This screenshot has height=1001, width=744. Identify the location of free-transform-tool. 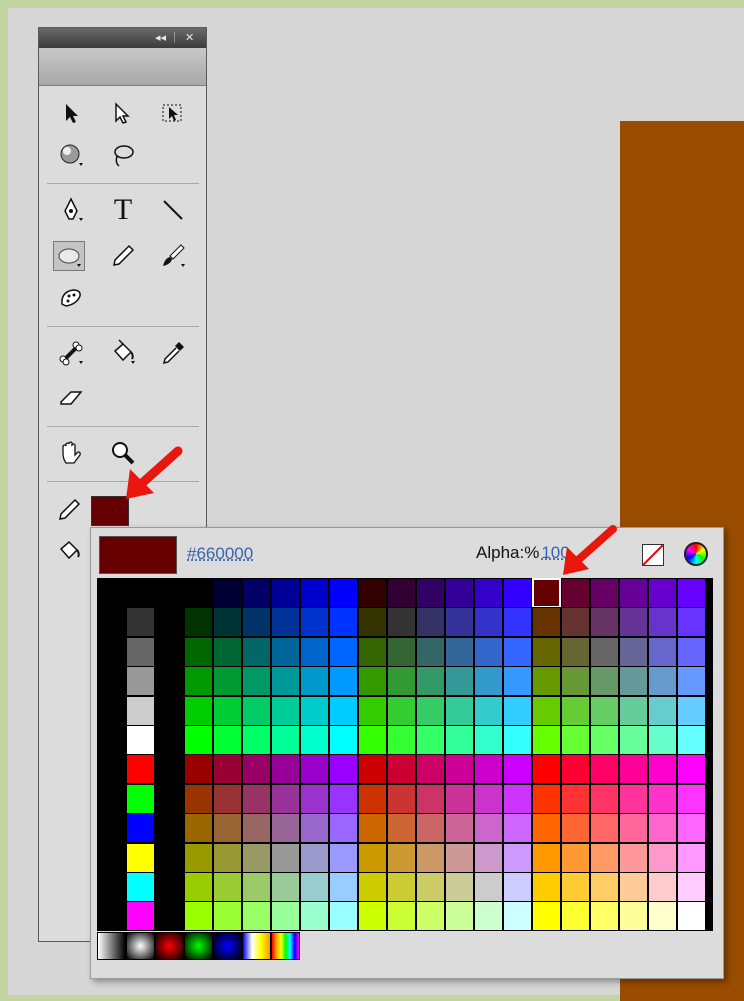
(173, 113).